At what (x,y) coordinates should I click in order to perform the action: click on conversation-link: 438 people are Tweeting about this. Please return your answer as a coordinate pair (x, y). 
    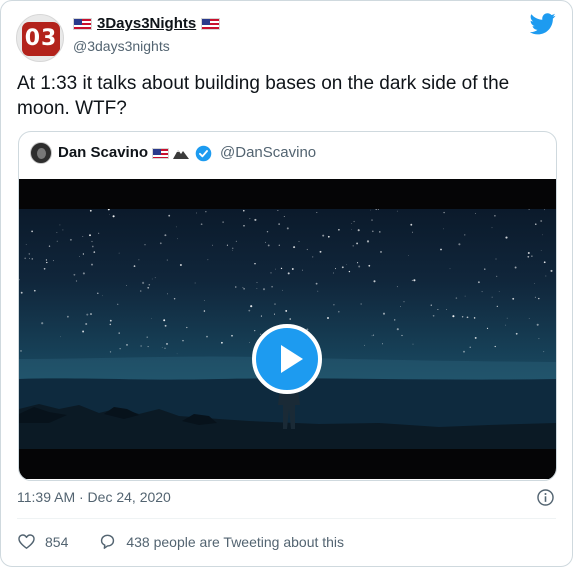
    Looking at the image, I should click on (221, 541).